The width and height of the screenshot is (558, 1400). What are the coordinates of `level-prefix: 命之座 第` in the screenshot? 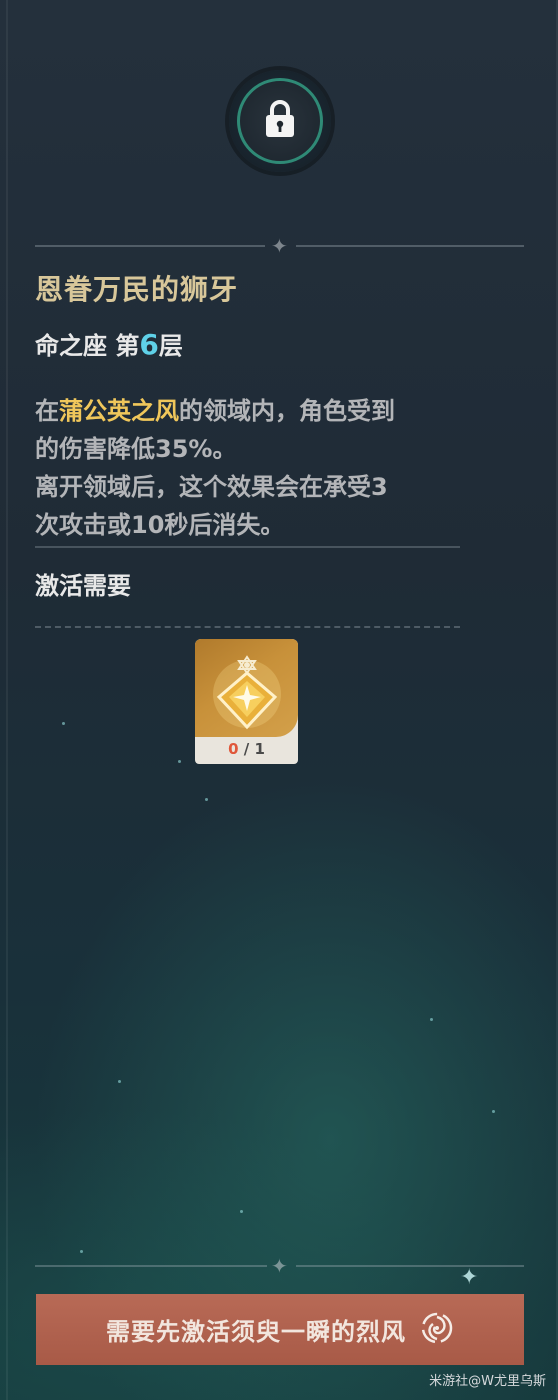 It's located at (87, 346).